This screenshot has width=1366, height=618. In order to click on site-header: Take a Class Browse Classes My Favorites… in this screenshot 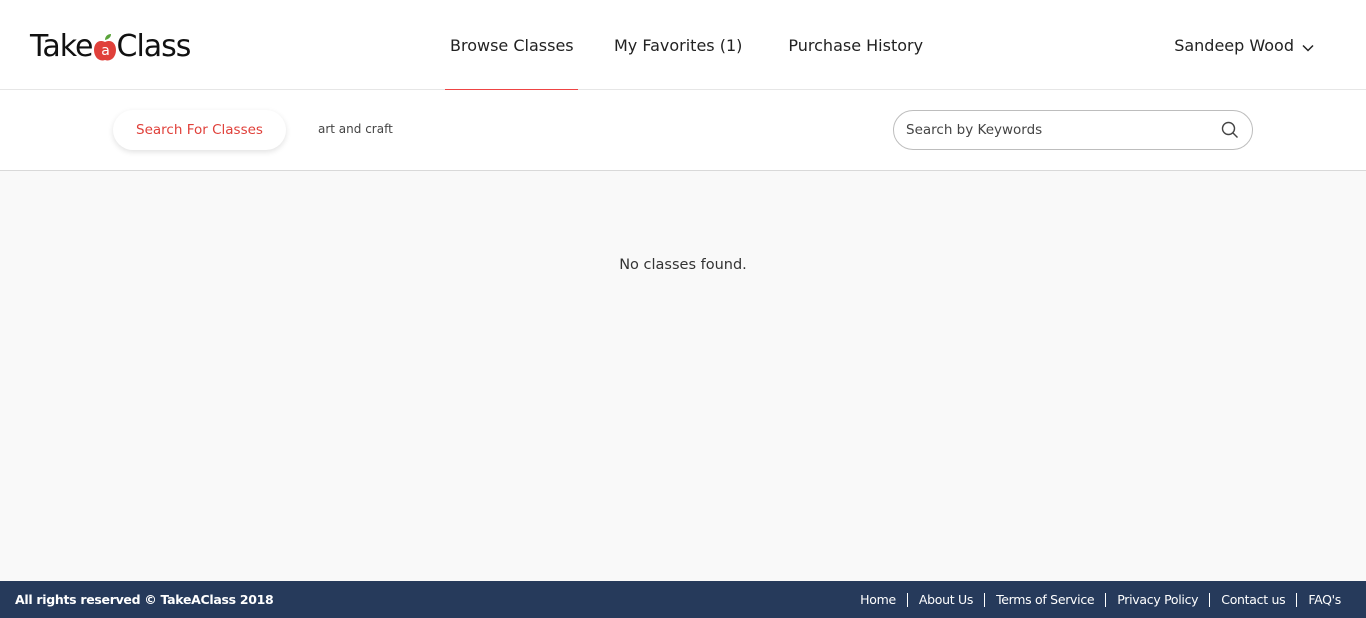, I will do `click(683, 45)`.